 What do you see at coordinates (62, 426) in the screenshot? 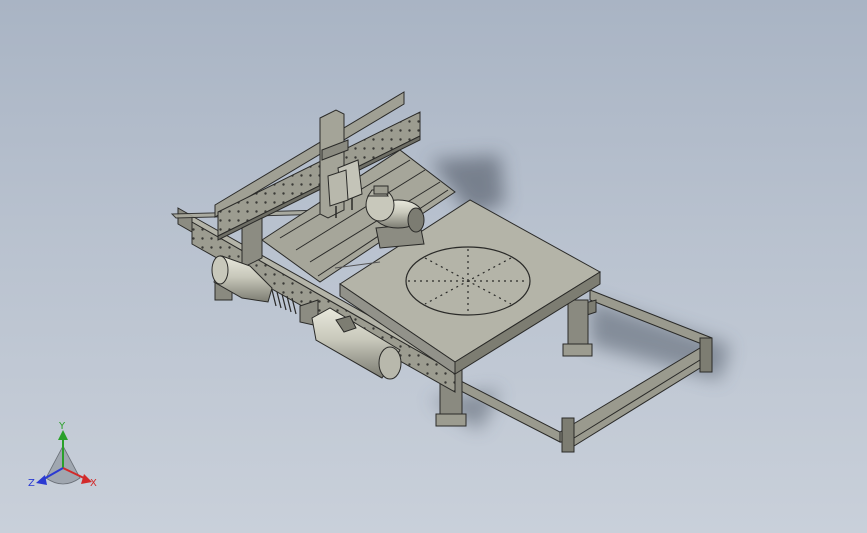
I see `y-axis-label: Y` at bounding box center [62, 426].